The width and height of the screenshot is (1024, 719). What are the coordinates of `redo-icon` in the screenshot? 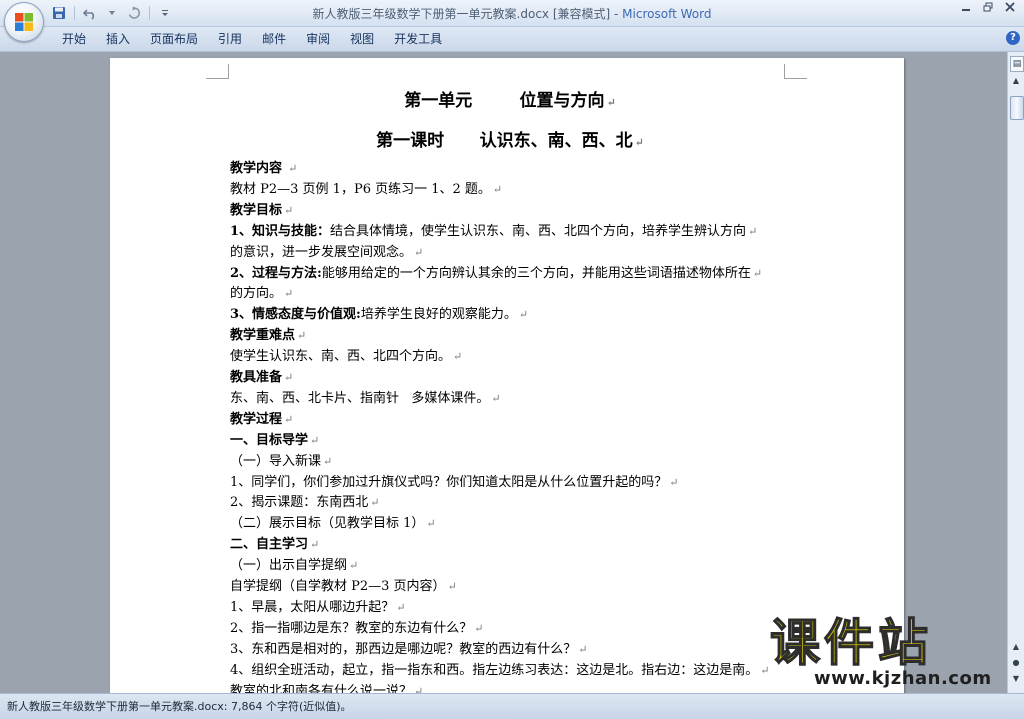 It's located at (134, 13).